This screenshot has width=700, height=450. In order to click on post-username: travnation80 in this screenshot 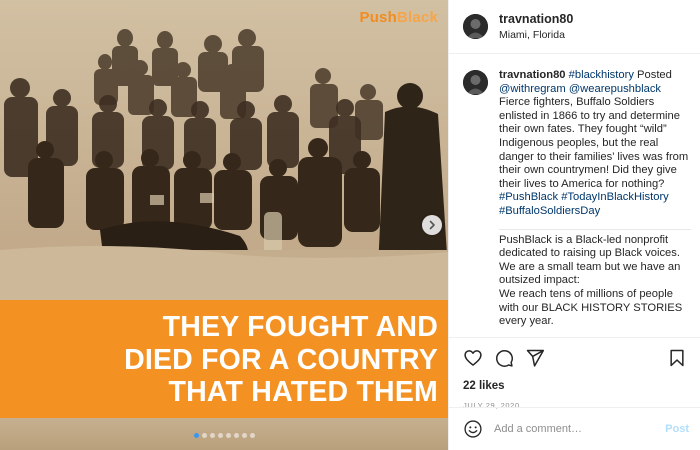, I will do `click(536, 19)`.